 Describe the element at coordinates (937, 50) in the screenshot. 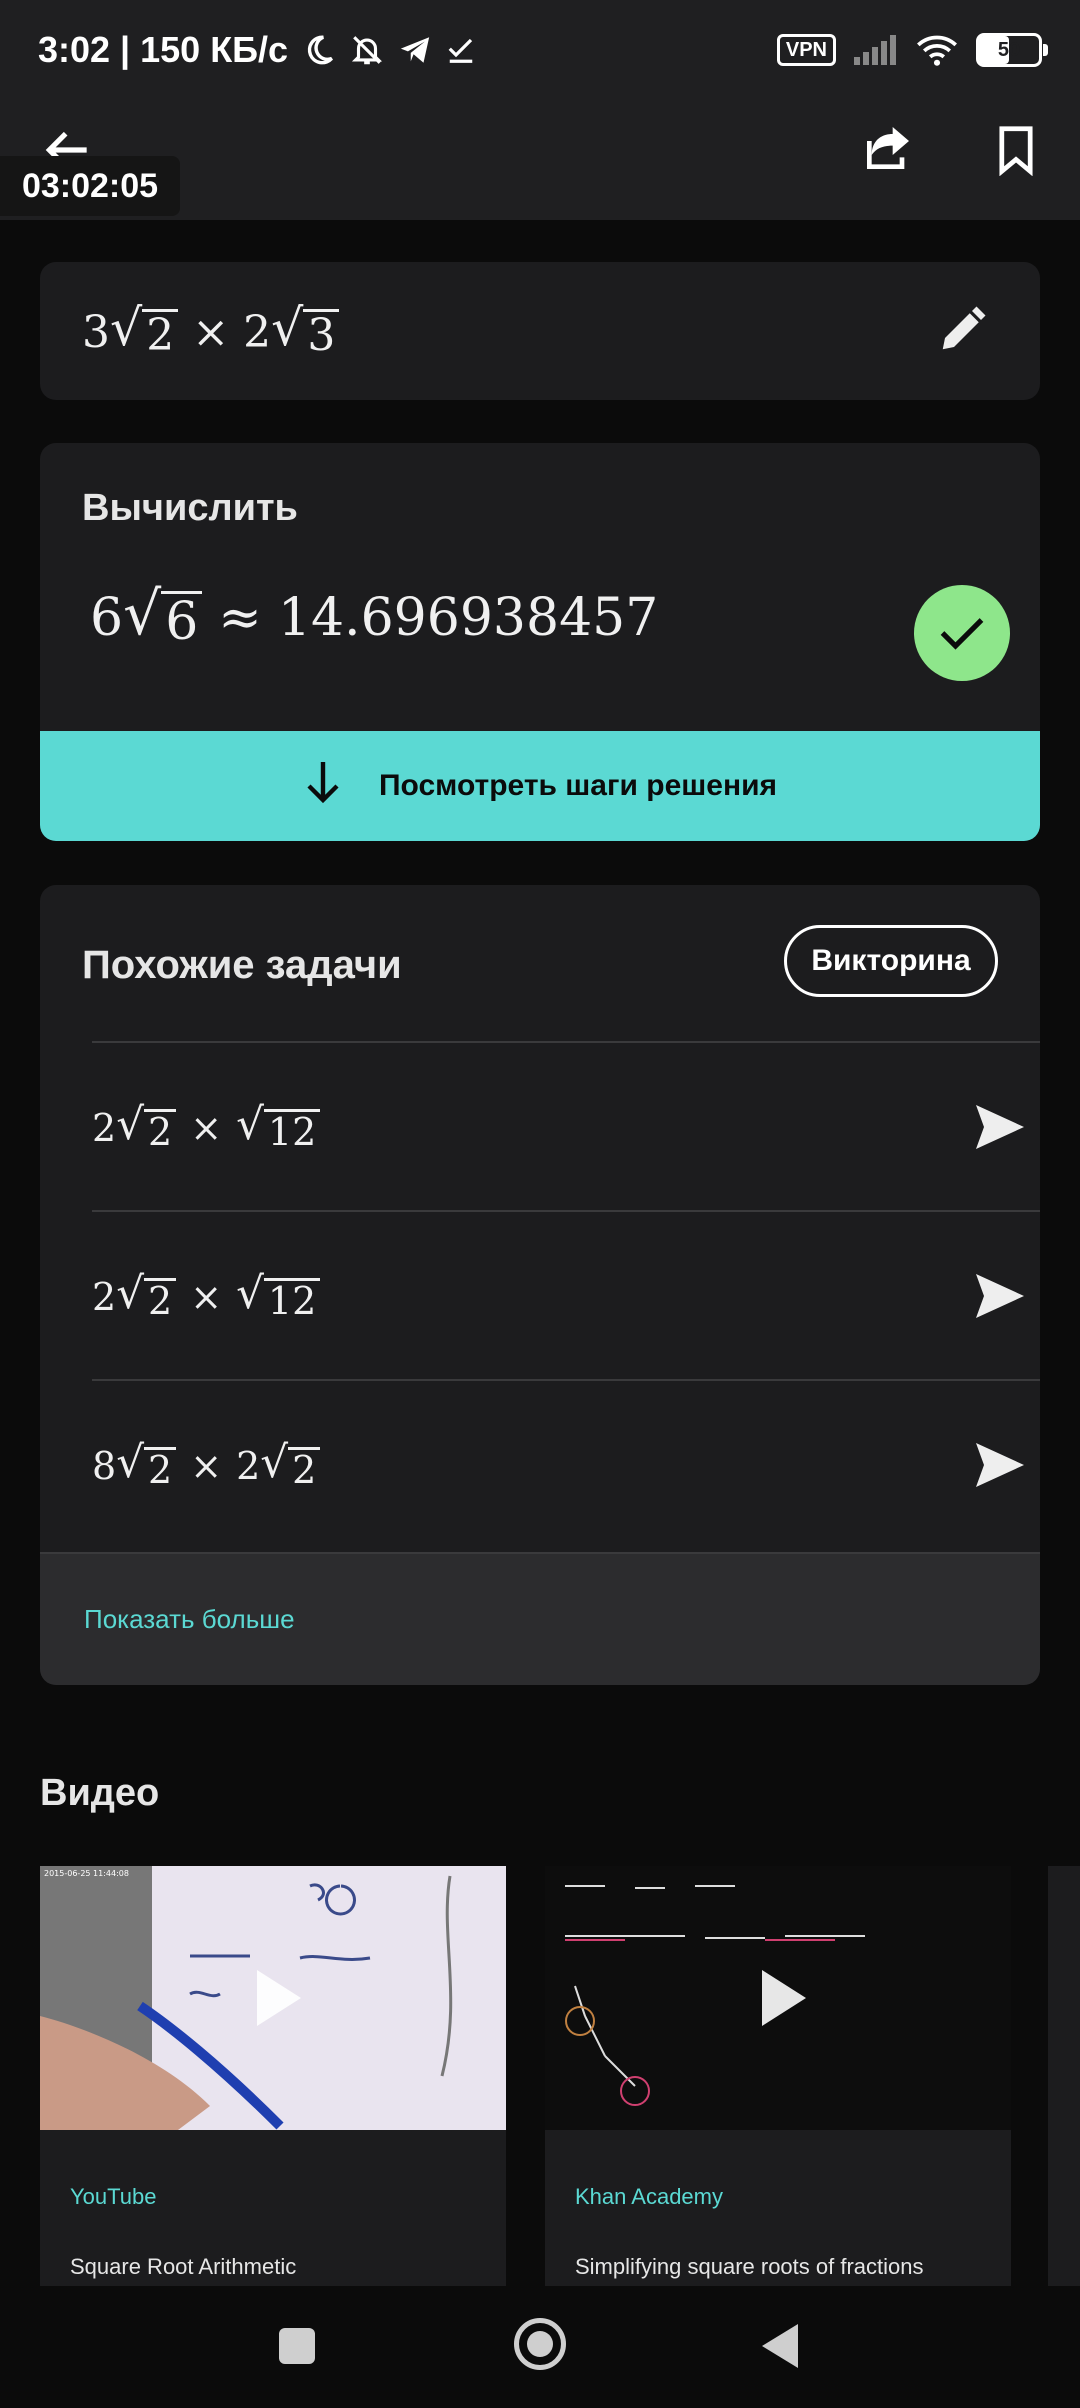

I see `wifi-icon` at that location.